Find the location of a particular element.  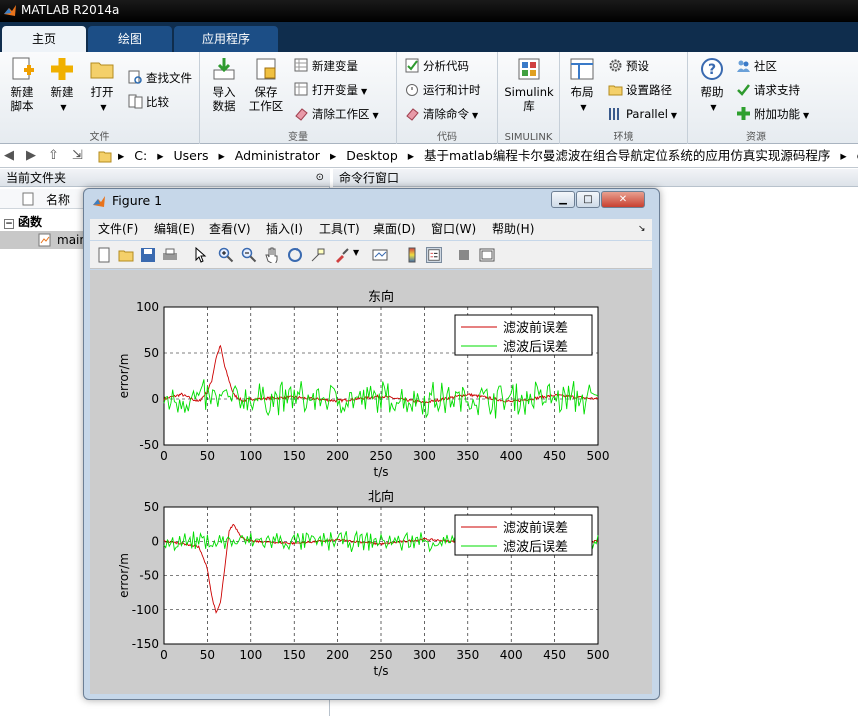

section-label: 函数 is located at coordinates (30, 222).